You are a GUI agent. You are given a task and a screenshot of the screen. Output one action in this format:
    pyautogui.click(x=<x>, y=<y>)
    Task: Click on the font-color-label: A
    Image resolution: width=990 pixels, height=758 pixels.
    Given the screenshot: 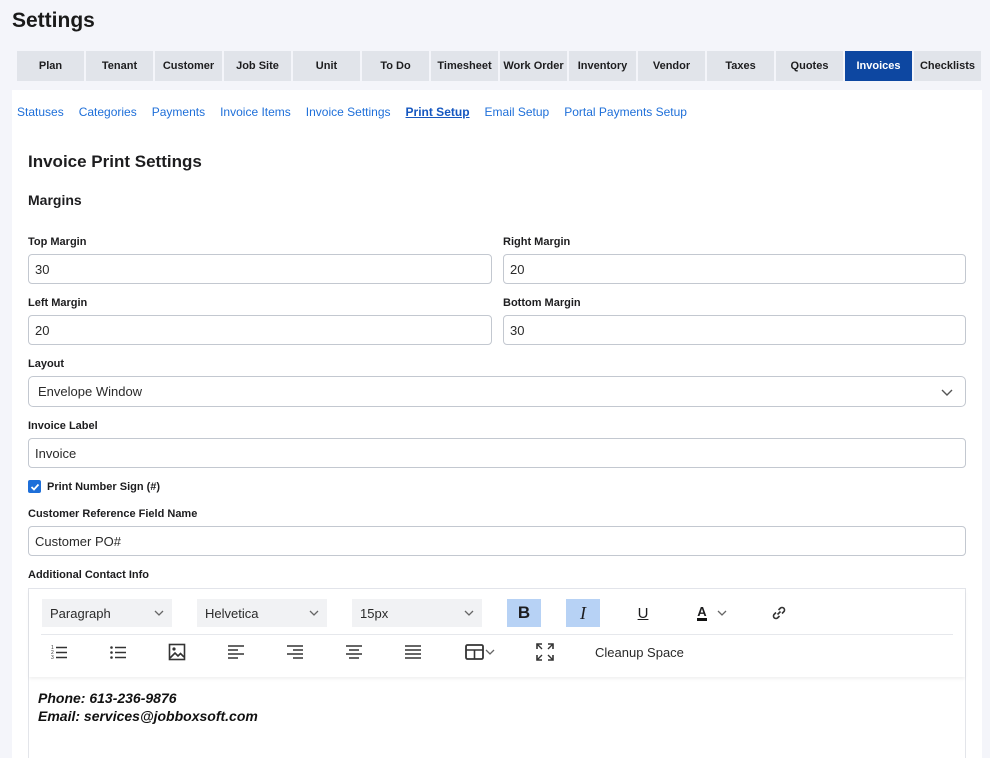 What is the action you would take?
    pyautogui.click(x=702, y=612)
    